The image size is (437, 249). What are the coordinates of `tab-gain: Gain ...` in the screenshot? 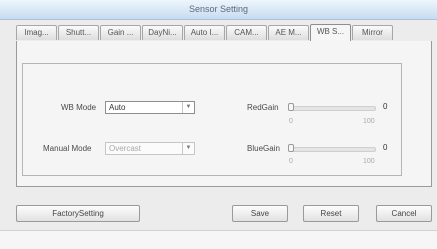 It's located at (120, 32).